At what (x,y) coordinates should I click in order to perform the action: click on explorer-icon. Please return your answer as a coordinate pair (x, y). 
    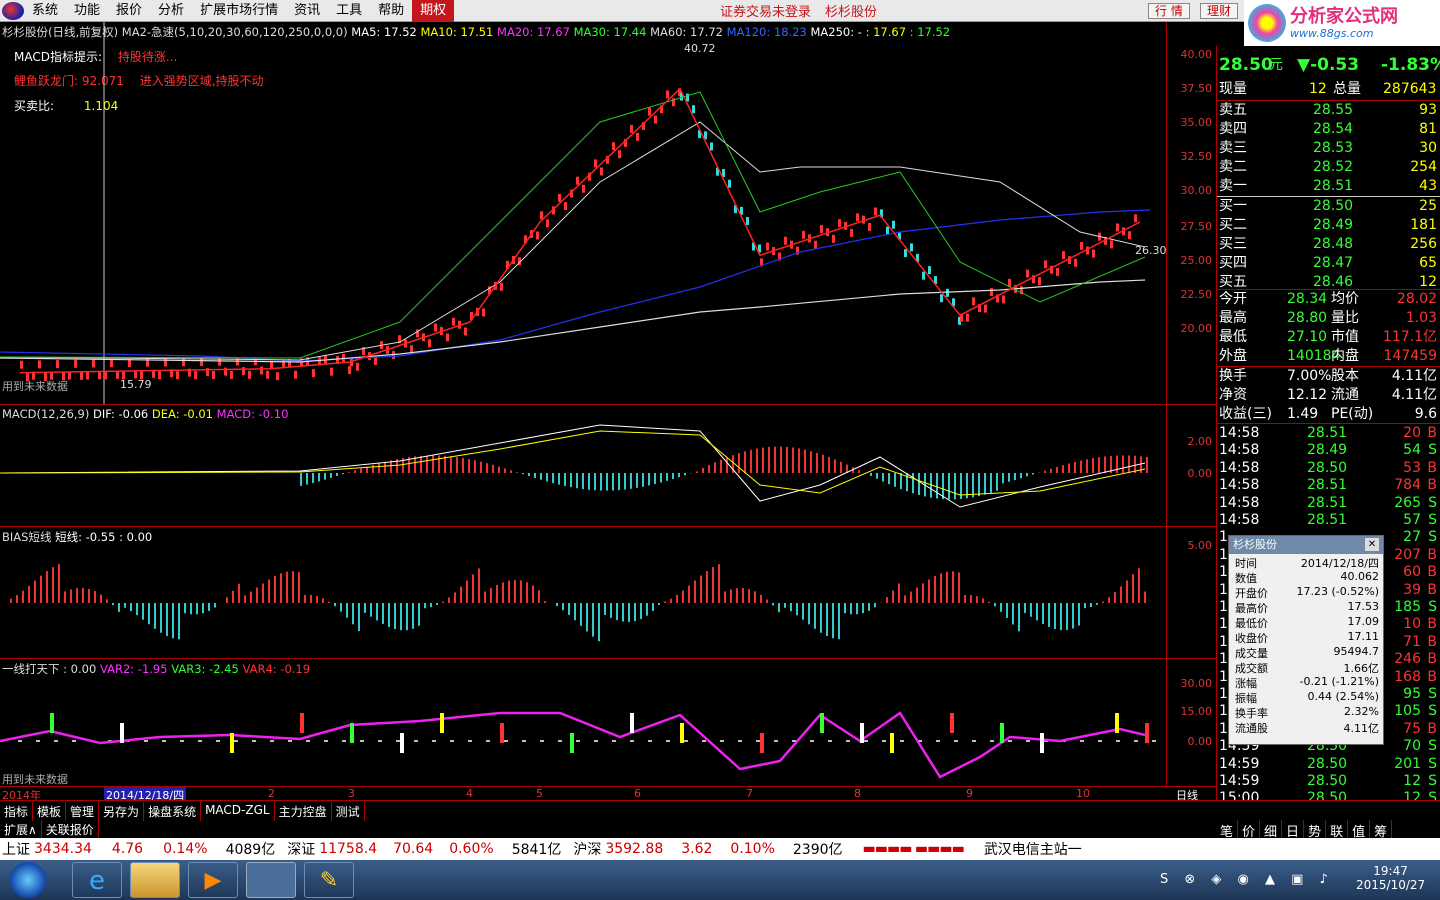
    Looking at the image, I should click on (155, 880).